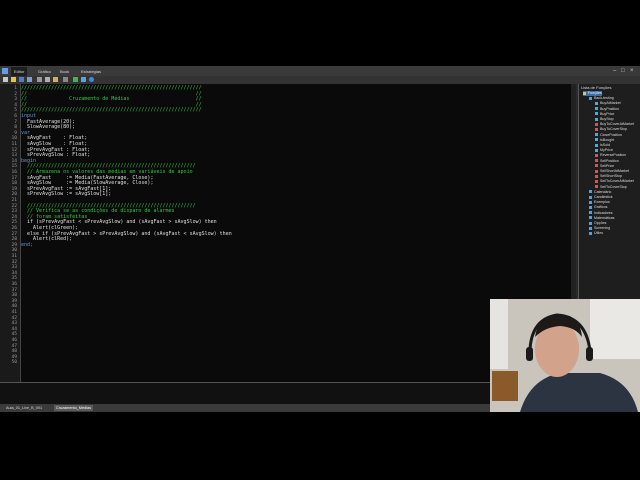  Describe the element at coordinates (613, 186) in the screenshot. I see `tree-item-label: SellToCoverStop` at that location.